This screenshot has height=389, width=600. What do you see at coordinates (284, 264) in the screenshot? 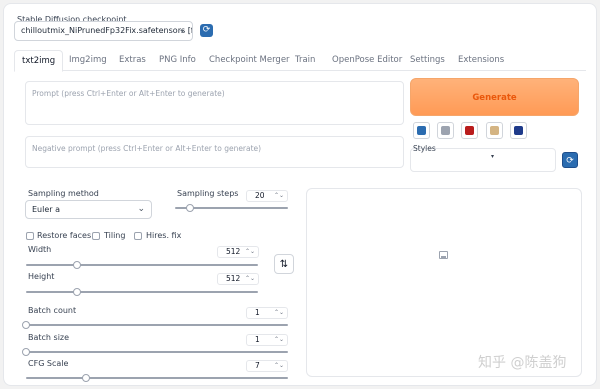
I see `swap-dimensions-button: ⇅` at bounding box center [284, 264].